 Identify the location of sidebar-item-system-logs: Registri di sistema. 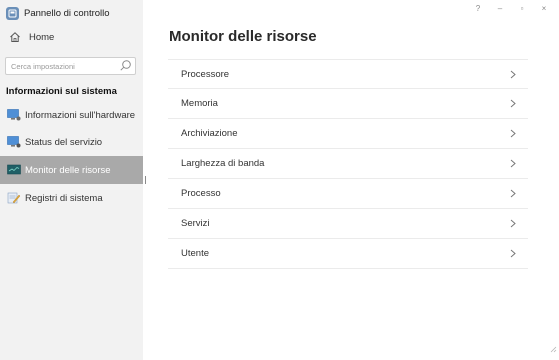
(71, 198).